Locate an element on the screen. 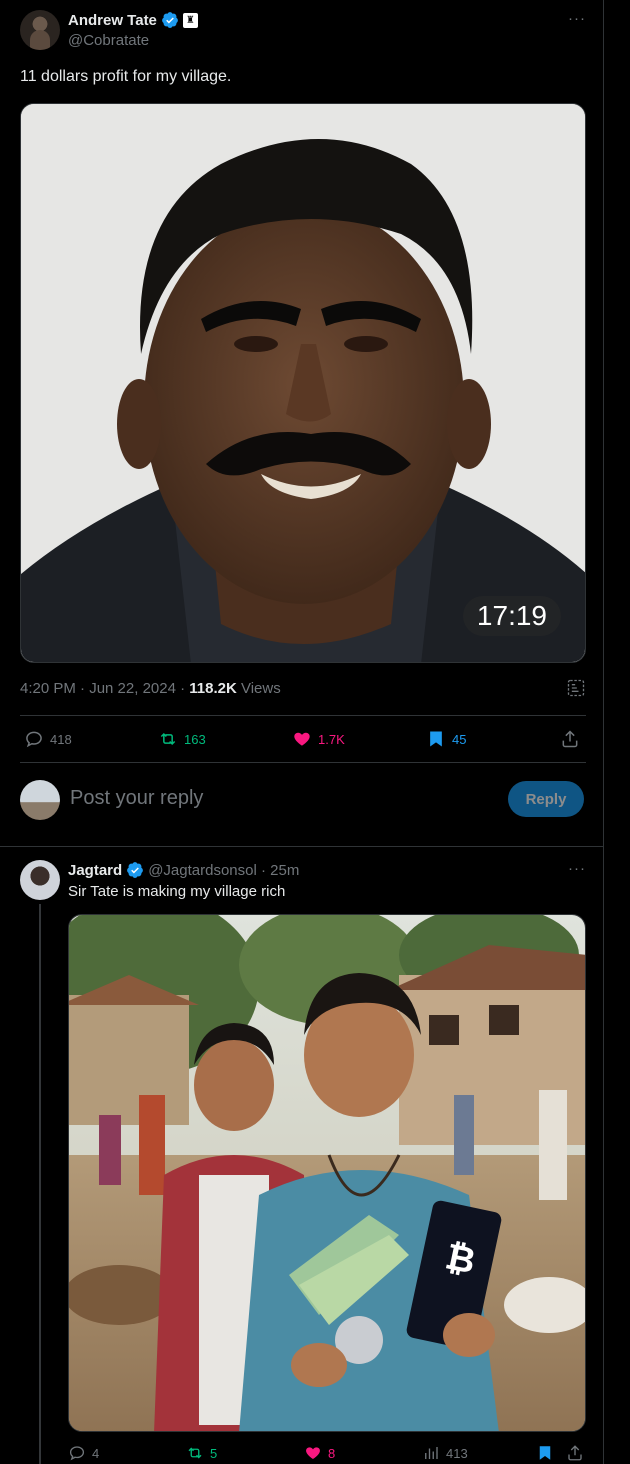  reply-author-name: Jagtard is located at coordinates (95, 870).